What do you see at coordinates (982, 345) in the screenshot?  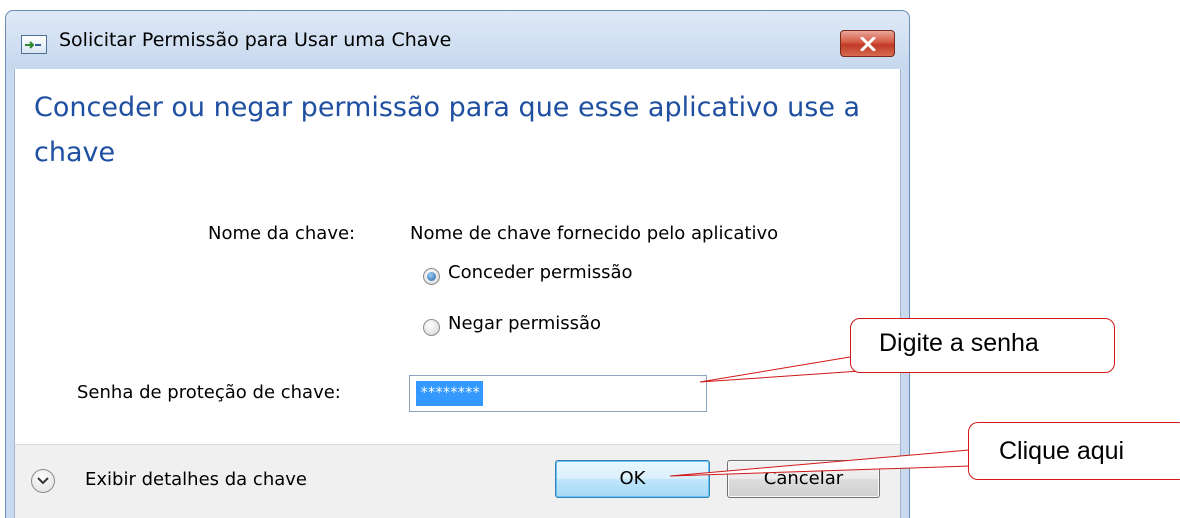 I see `callout-password-hint: Digite a senha` at bounding box center [982, 345].